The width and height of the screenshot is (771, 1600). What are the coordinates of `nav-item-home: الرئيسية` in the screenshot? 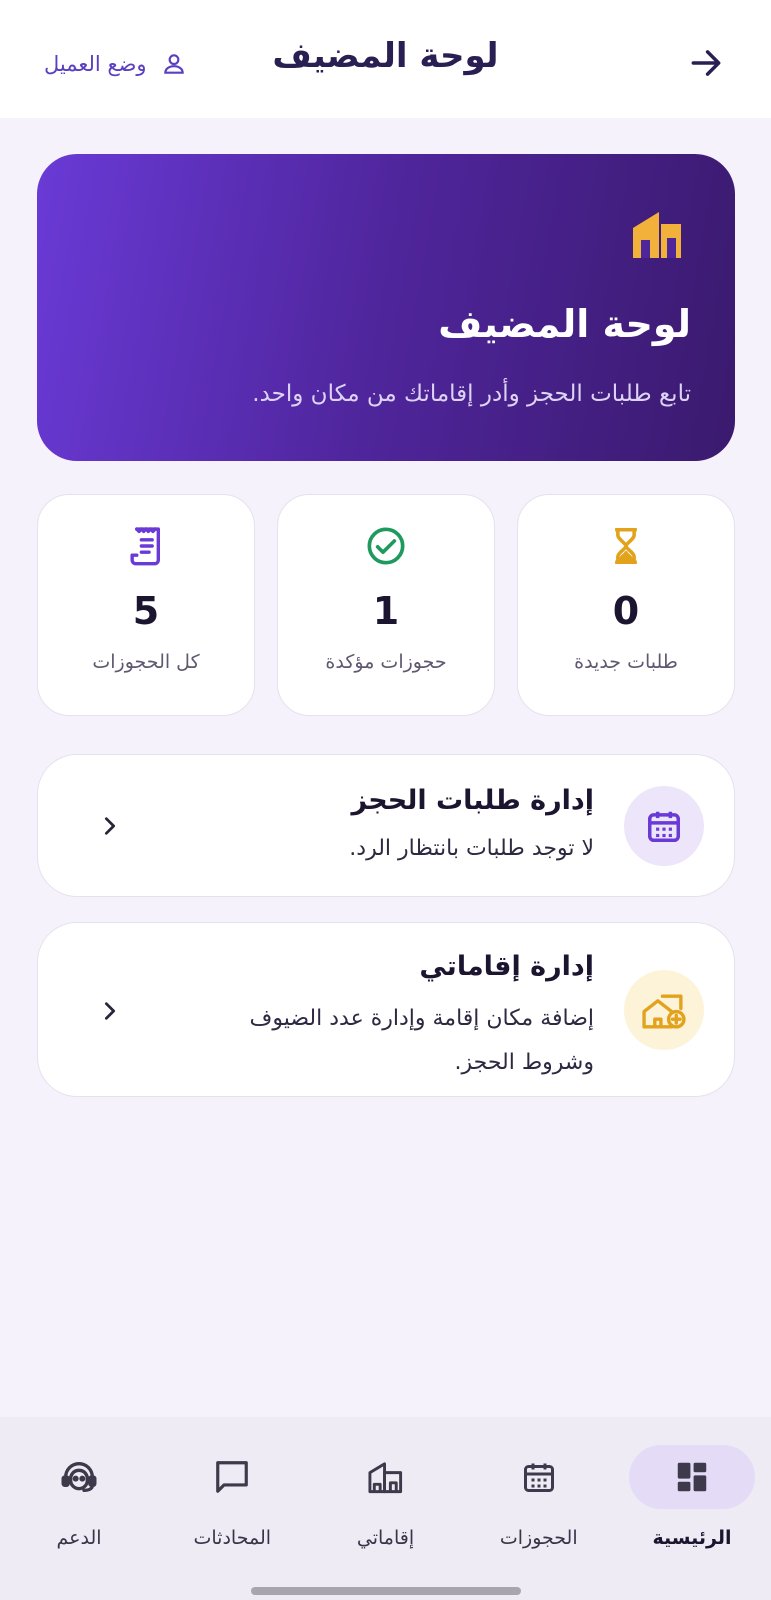 It's located at (692, 1508).